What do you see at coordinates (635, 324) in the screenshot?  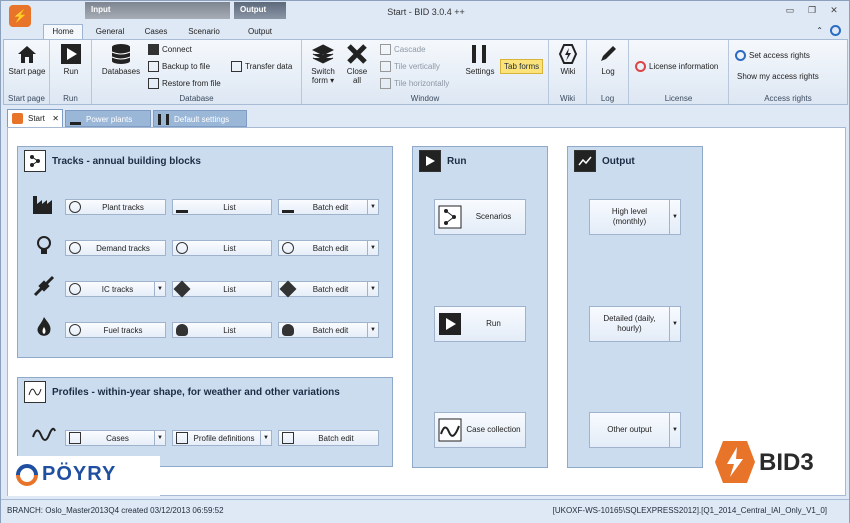 I see `detailed-button: Detailed (daily, hourly) ▼` at bounding box center [635, 324].